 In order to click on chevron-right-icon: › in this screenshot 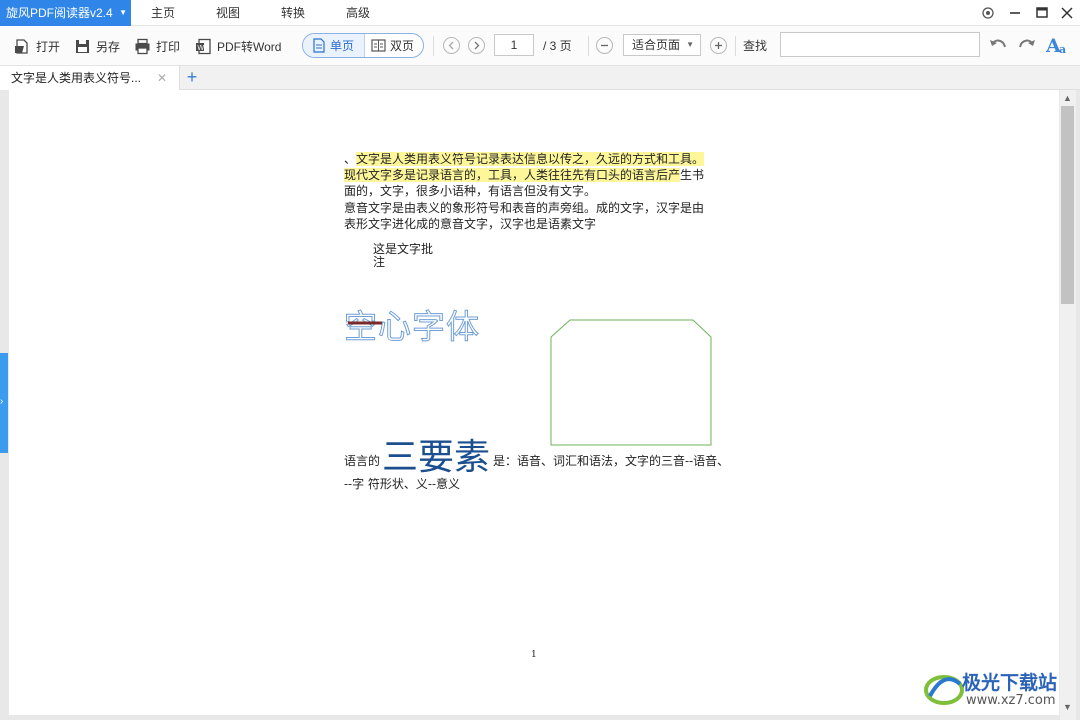, I will do `click(2, 401)`.